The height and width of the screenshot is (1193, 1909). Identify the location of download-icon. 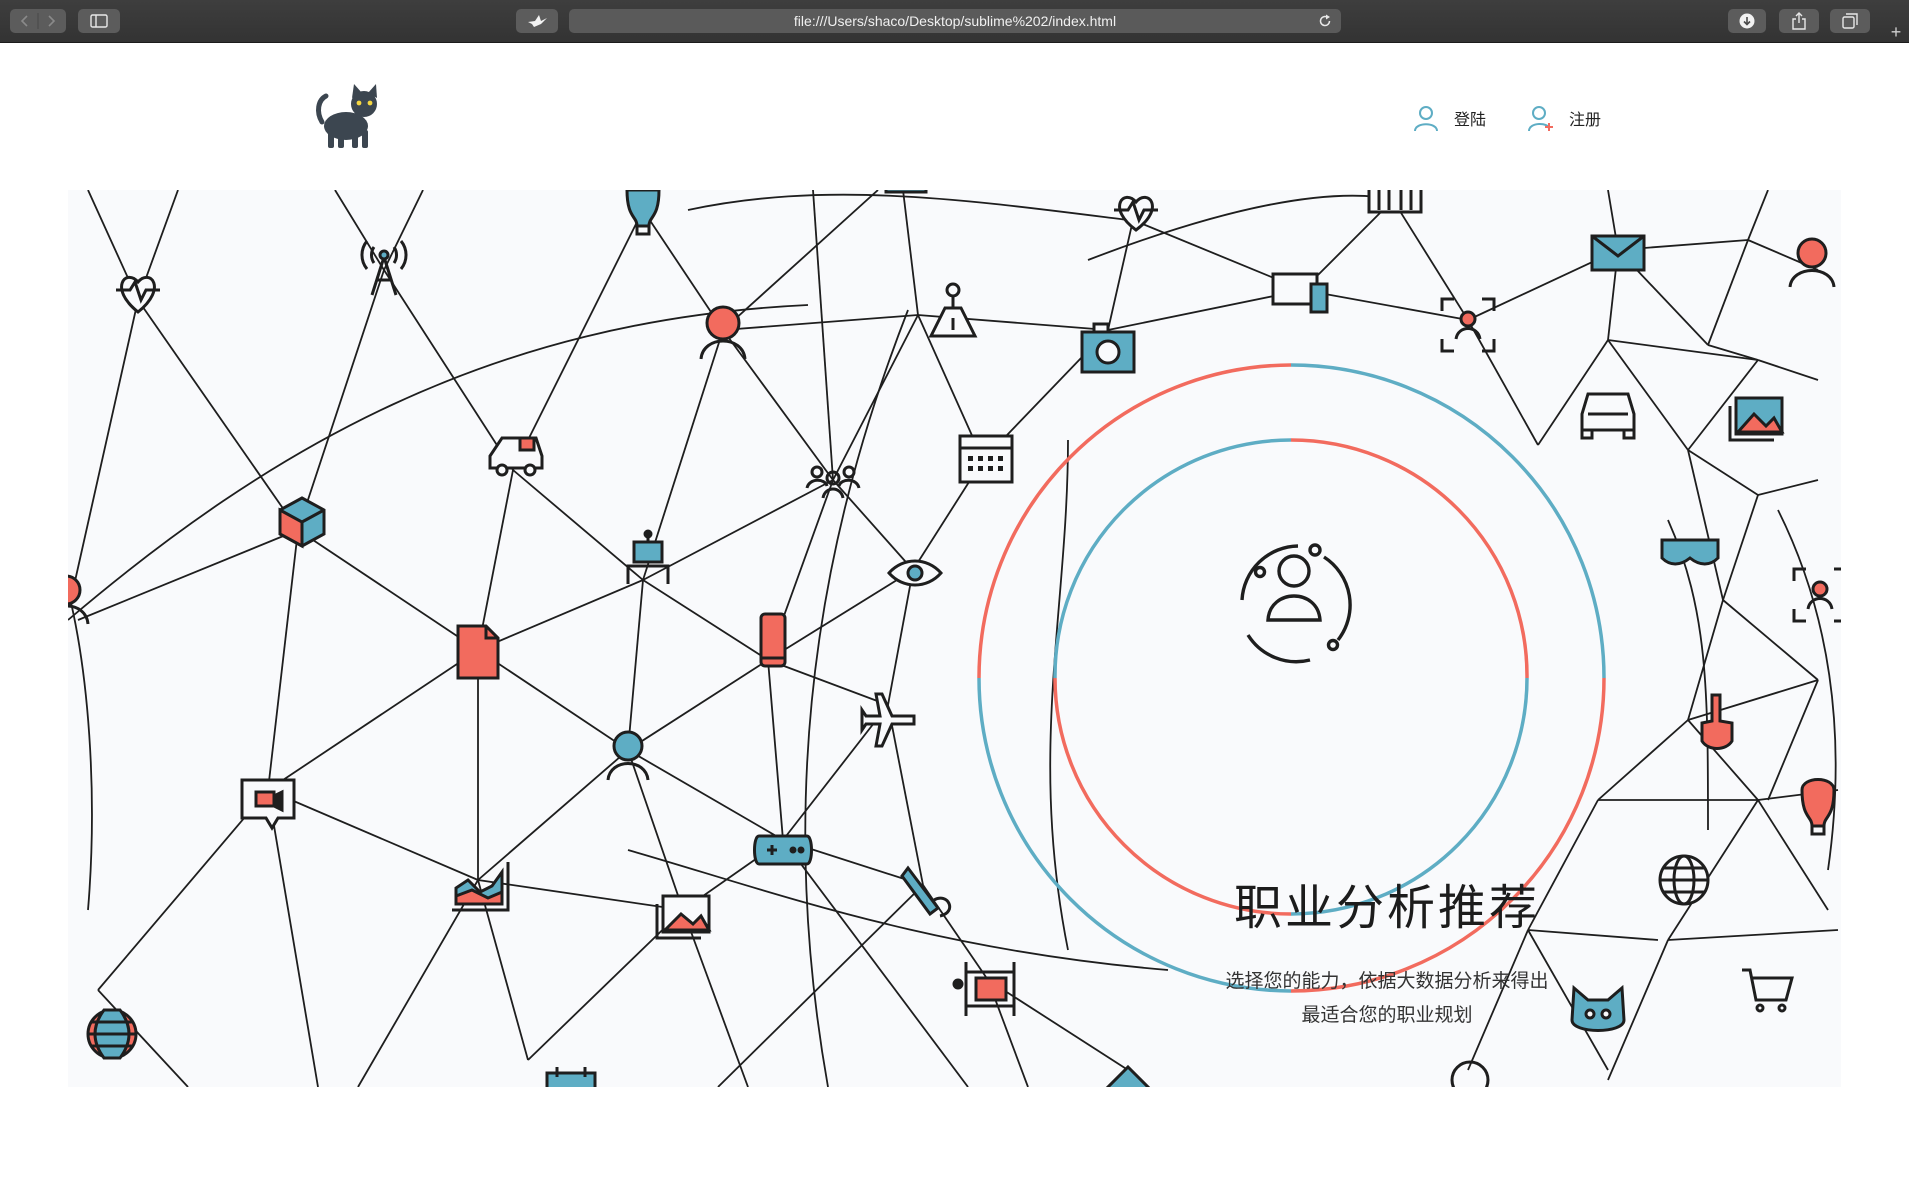
(1747, 21).